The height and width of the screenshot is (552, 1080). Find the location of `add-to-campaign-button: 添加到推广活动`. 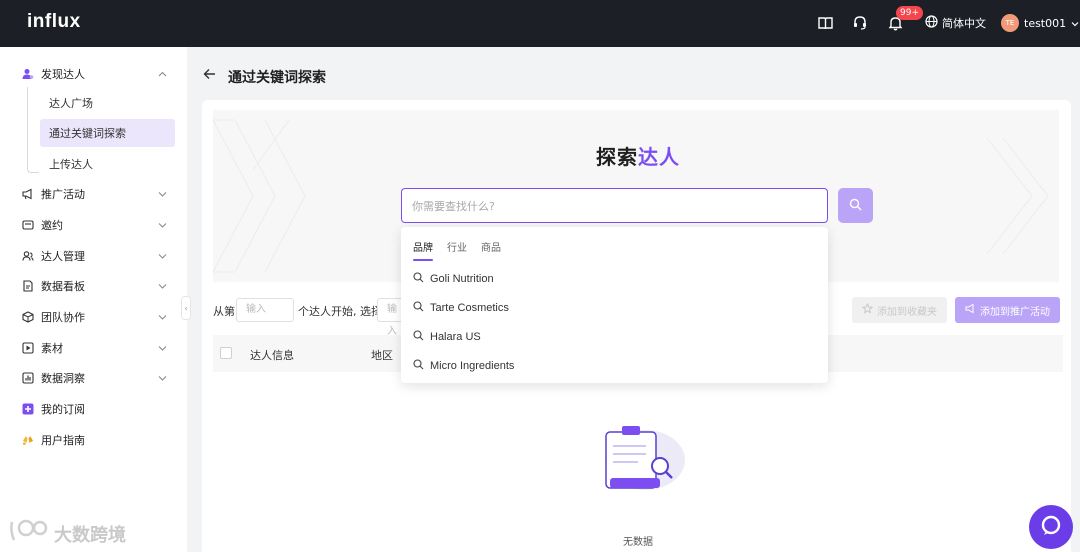

add-to-campaign-button: 添加到推广活动 is located at coordinates (1007, 310).